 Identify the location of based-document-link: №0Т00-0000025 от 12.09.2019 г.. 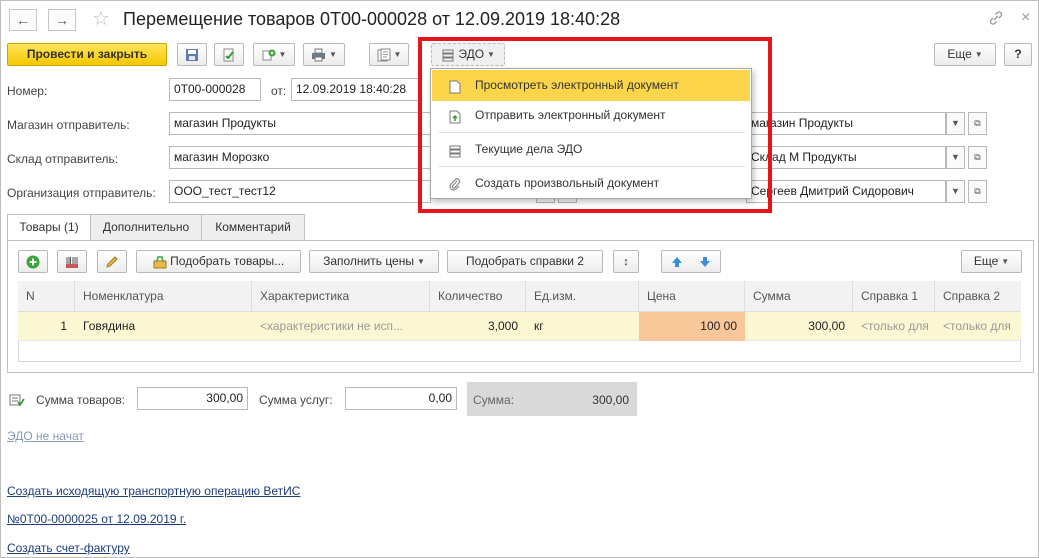
(96, 519).